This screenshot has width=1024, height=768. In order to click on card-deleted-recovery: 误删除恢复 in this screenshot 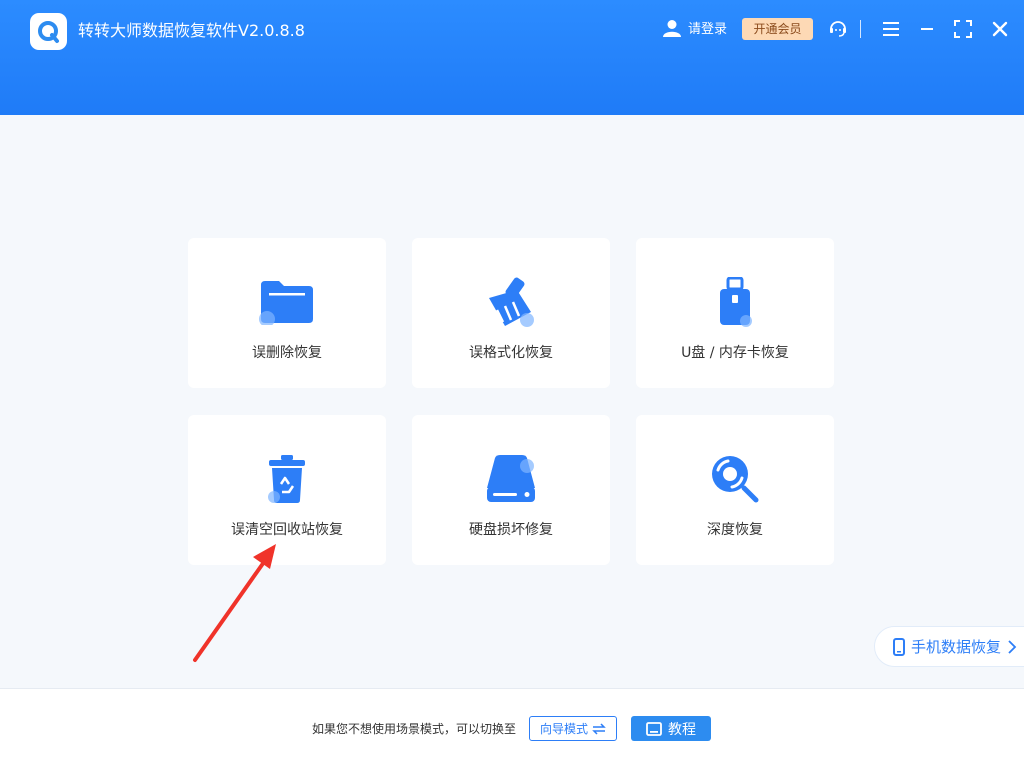, I will do `click(287, 313)`.